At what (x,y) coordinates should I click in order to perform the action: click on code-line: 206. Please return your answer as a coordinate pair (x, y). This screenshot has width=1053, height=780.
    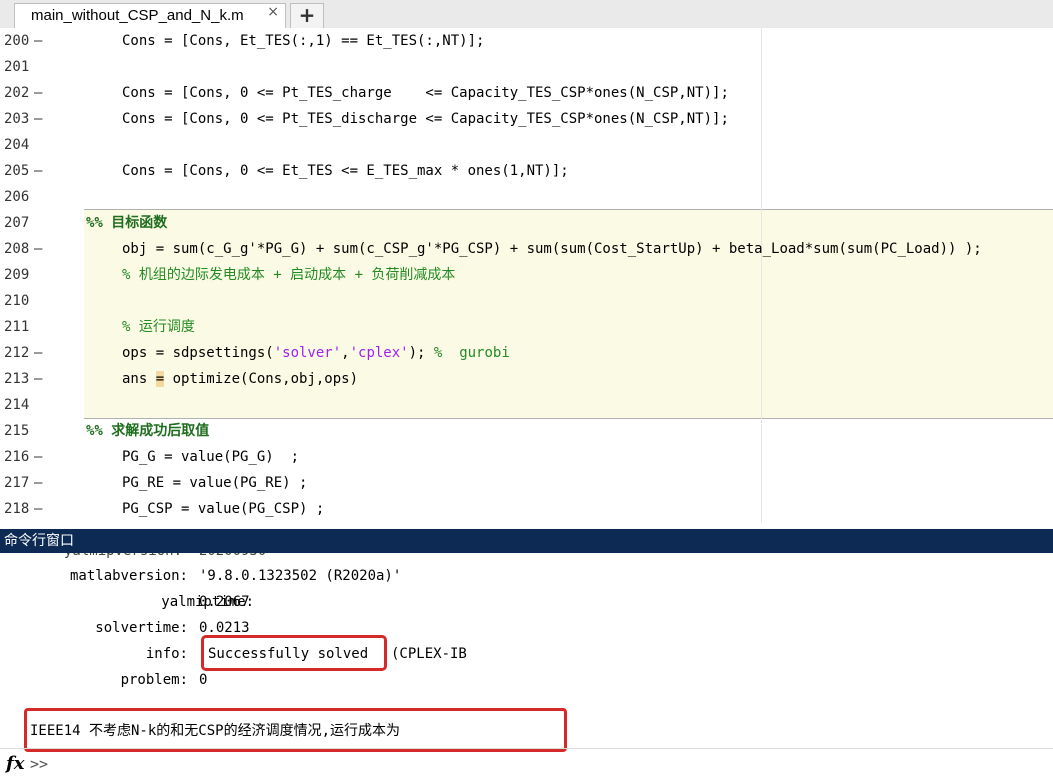
    Looking at the image, I should click on (526, 197).